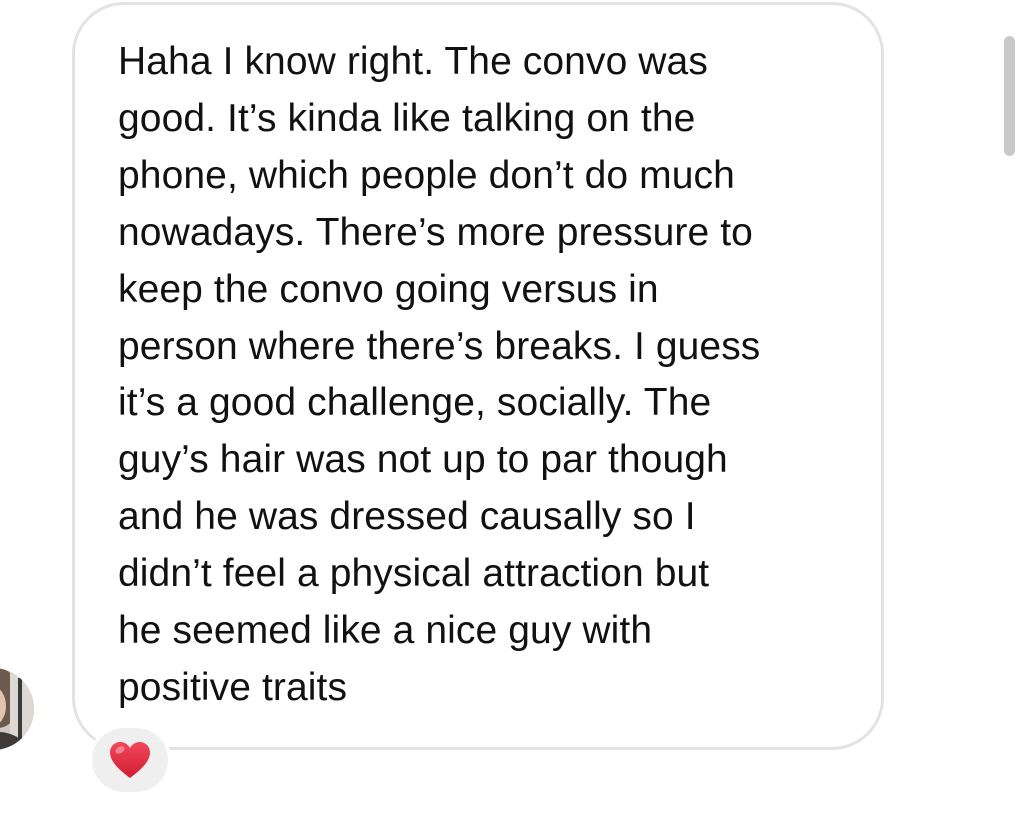 This screenshot has width=1024, height=817. Describe the element at coordinates (413, 61) in the screenshot. I see `message-line: Haha I know right. The convo was` at that location.